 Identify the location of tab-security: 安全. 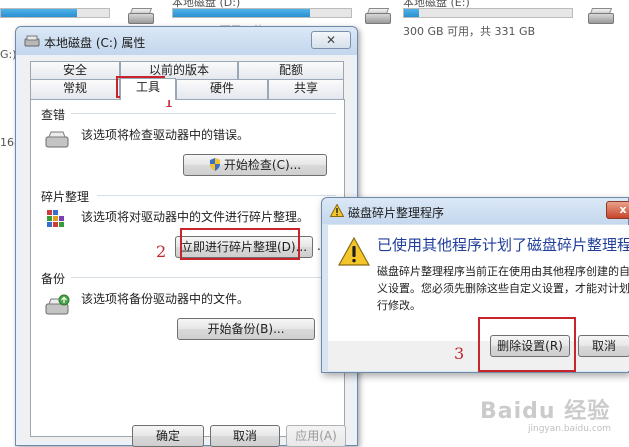
(75, 70).